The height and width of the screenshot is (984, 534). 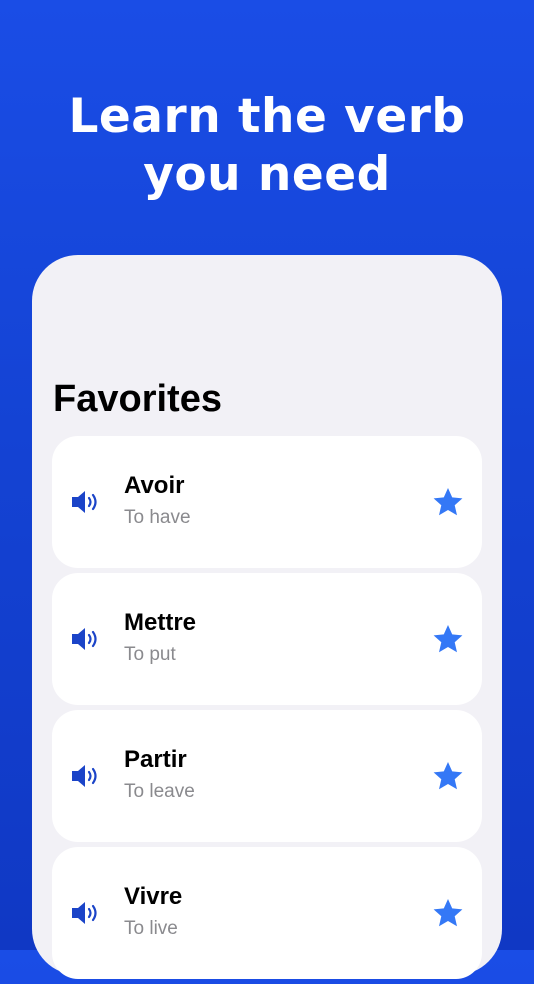 What do you see at coordinates (267, 116) in the screenshot?
I see `headline-line-1: Learn the verb` at bounding box center [267, 116].